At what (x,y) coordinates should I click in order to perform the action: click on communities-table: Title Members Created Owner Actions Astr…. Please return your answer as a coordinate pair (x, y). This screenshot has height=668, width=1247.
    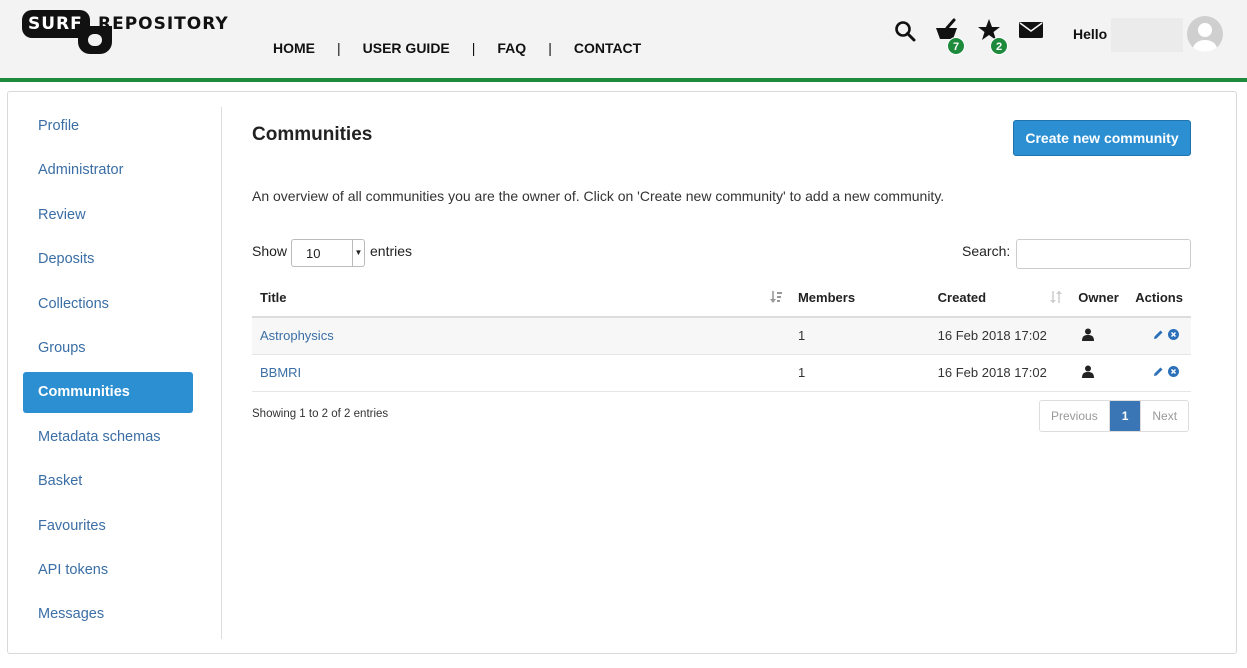
    Looking at the image, I should click on (721, 335).